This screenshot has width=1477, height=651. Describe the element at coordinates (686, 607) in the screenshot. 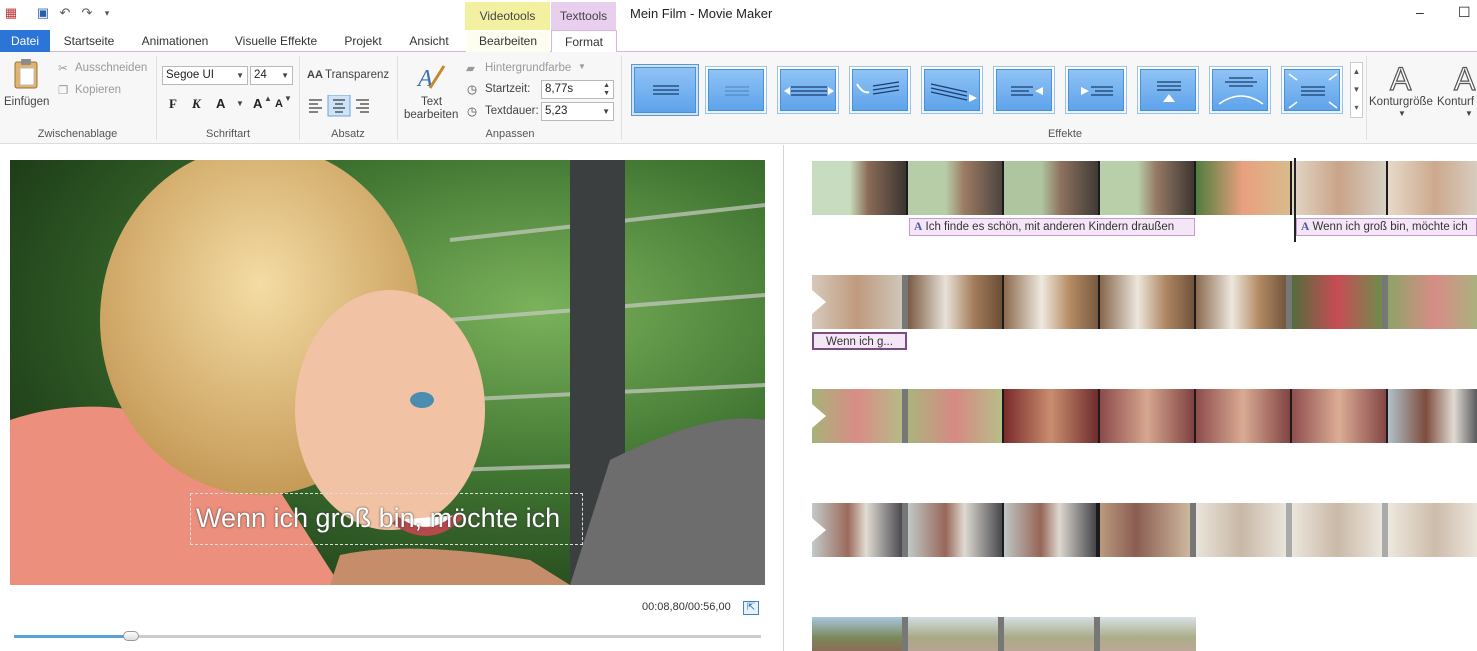

I see `timecode: 00:08,80/00:56,00` at that location.